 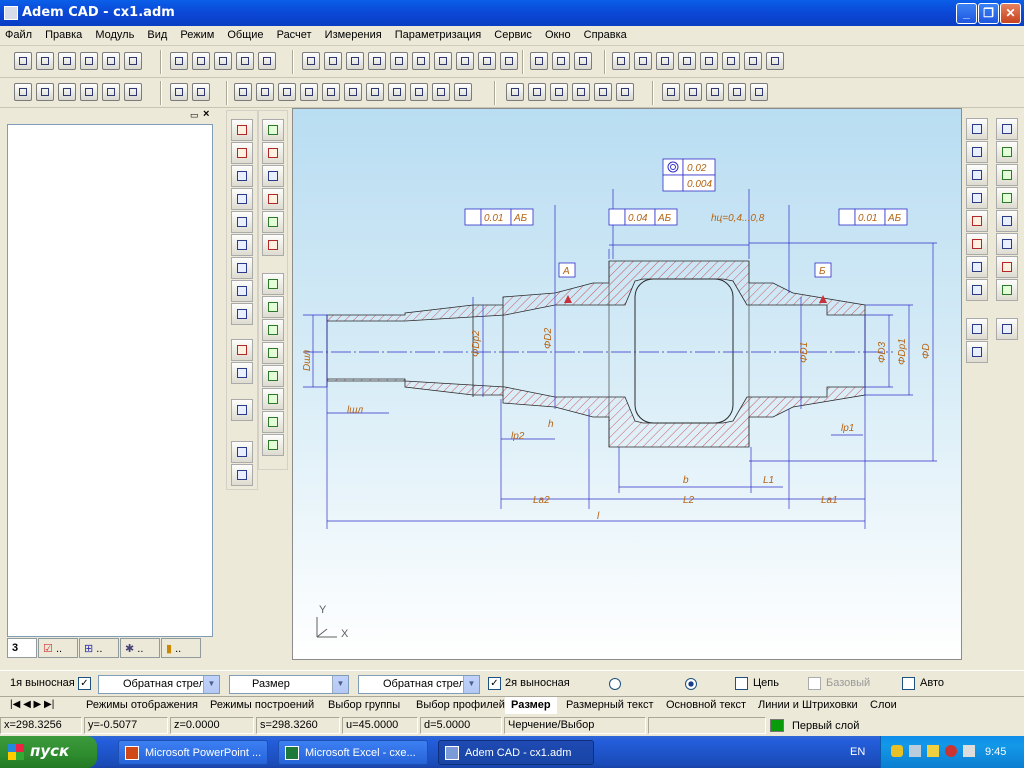 I want to click on volume-icon, so click(x=969, y=751).